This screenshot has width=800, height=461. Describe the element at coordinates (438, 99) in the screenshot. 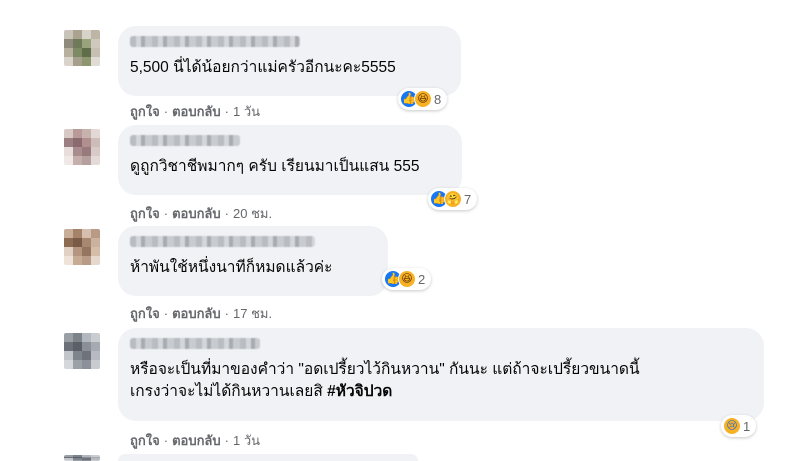

I see `reaction-count: 8` at that location.